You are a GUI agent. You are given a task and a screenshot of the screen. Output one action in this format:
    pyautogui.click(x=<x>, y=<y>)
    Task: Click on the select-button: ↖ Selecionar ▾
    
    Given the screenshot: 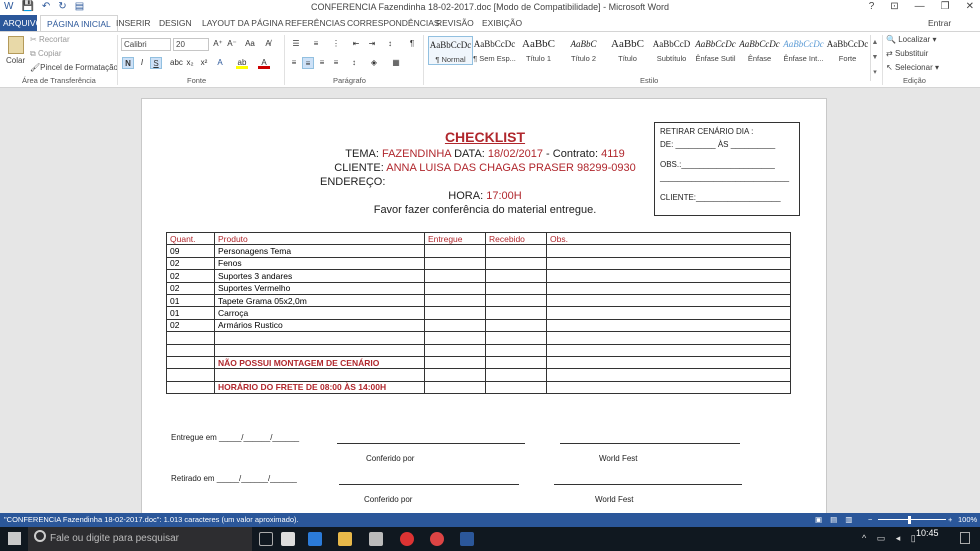 What is the action you would take?
    pyautogui.click(x=912, y=67)
    